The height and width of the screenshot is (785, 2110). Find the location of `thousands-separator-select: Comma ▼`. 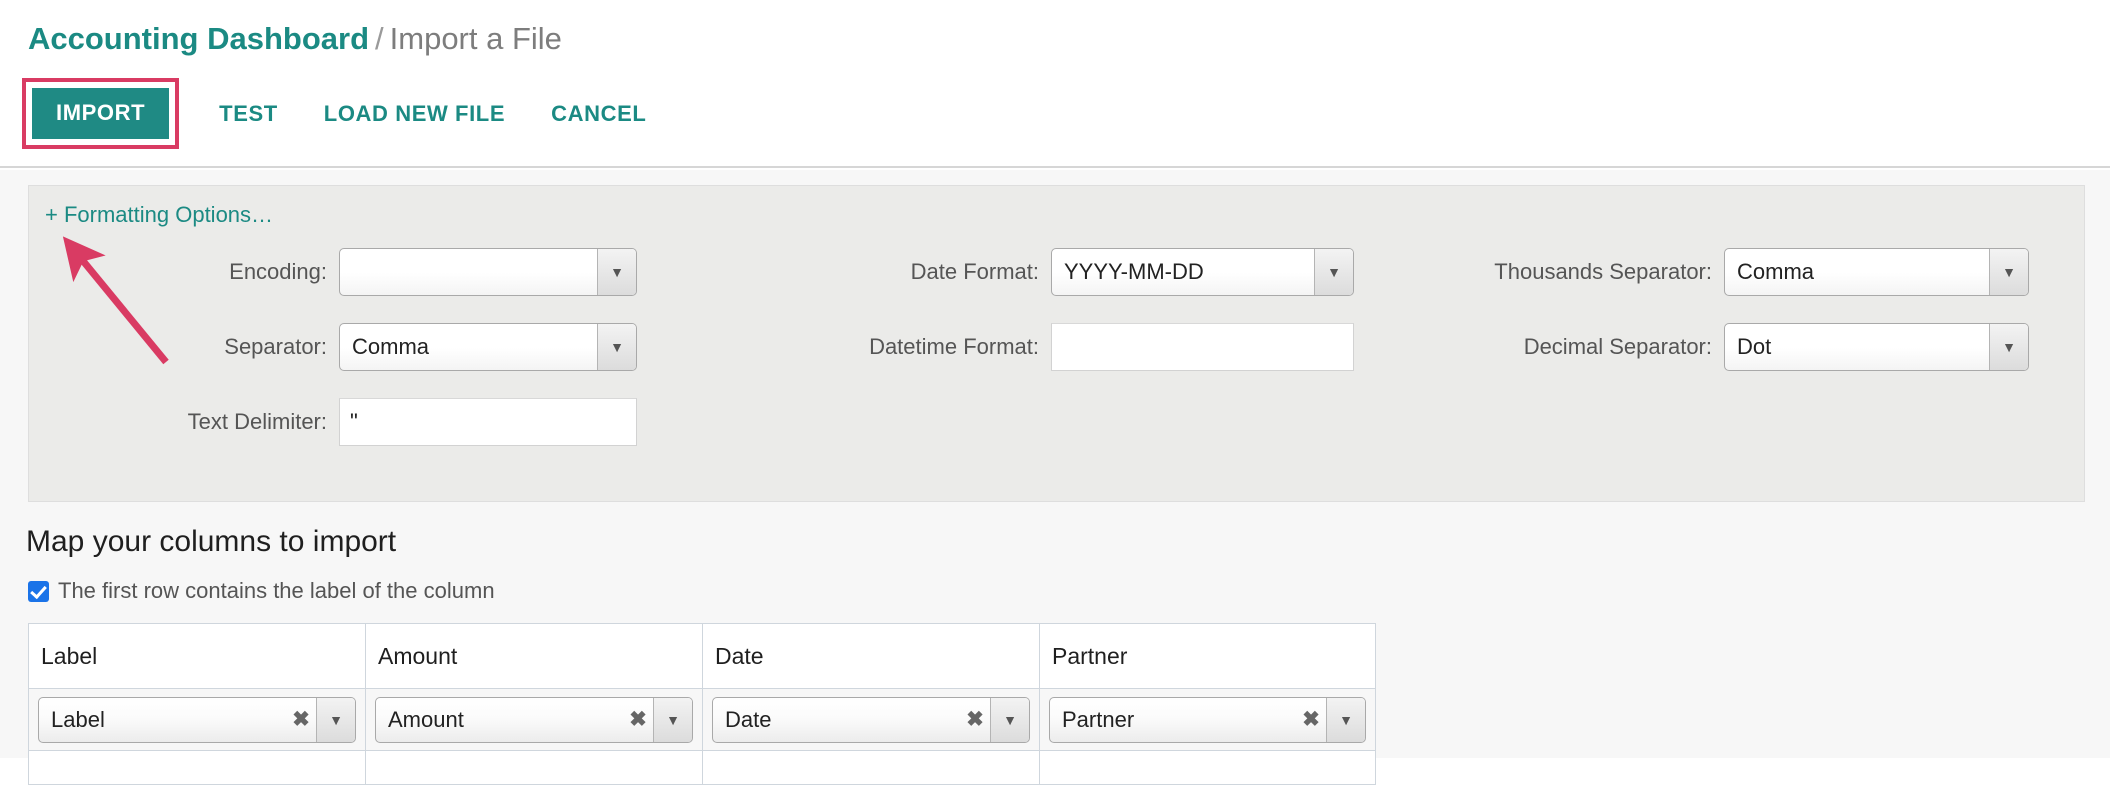

thousands-separator-select: Comma ▼ is located at coordinates (1876, 272).